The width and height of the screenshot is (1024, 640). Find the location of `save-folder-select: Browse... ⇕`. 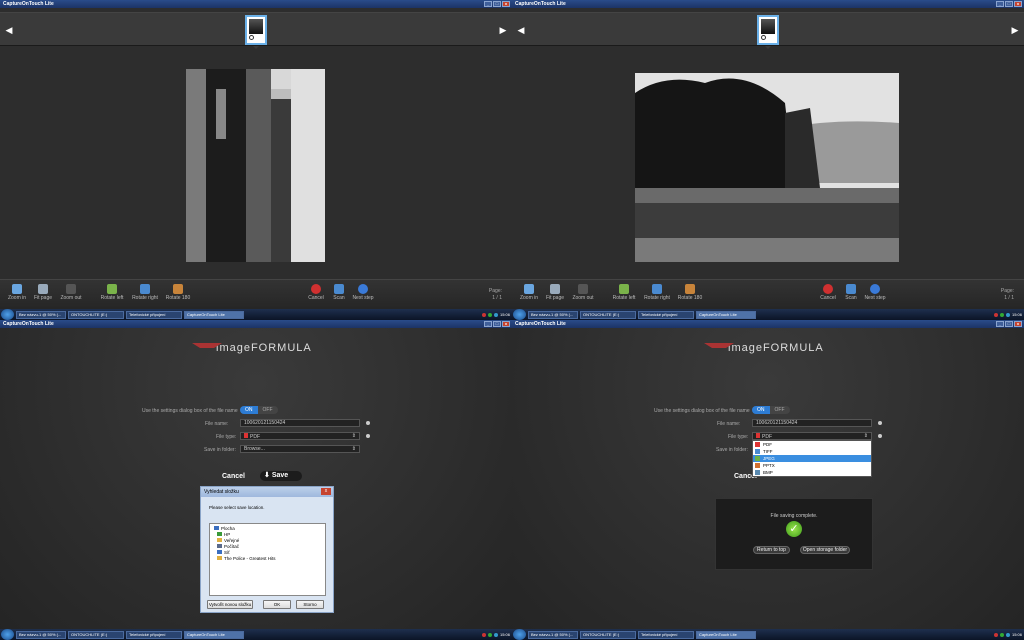

save-folder-select: Browse... ⇕ is located at coordinates (300, 449).